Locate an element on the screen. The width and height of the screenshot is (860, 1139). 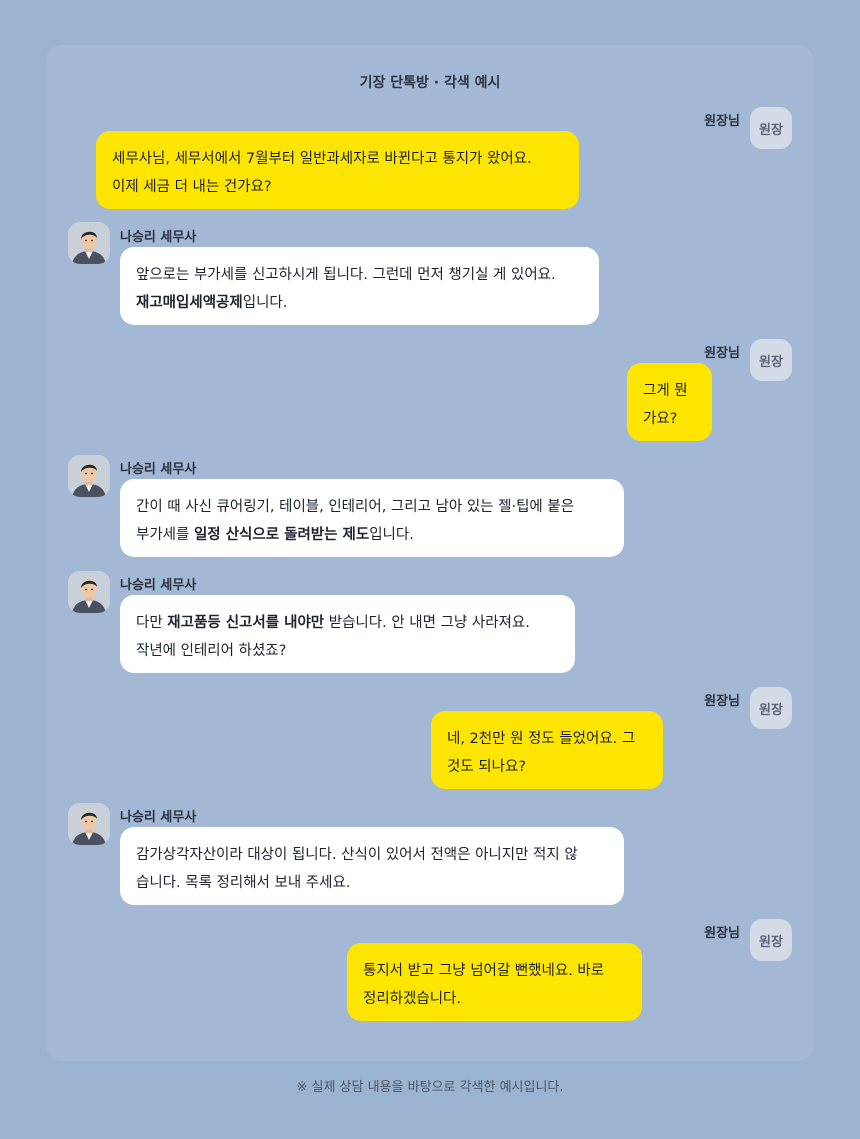
message-line: 습니다. 목록 정리해서 보내 주세요. is located at coordinates (372, 883).